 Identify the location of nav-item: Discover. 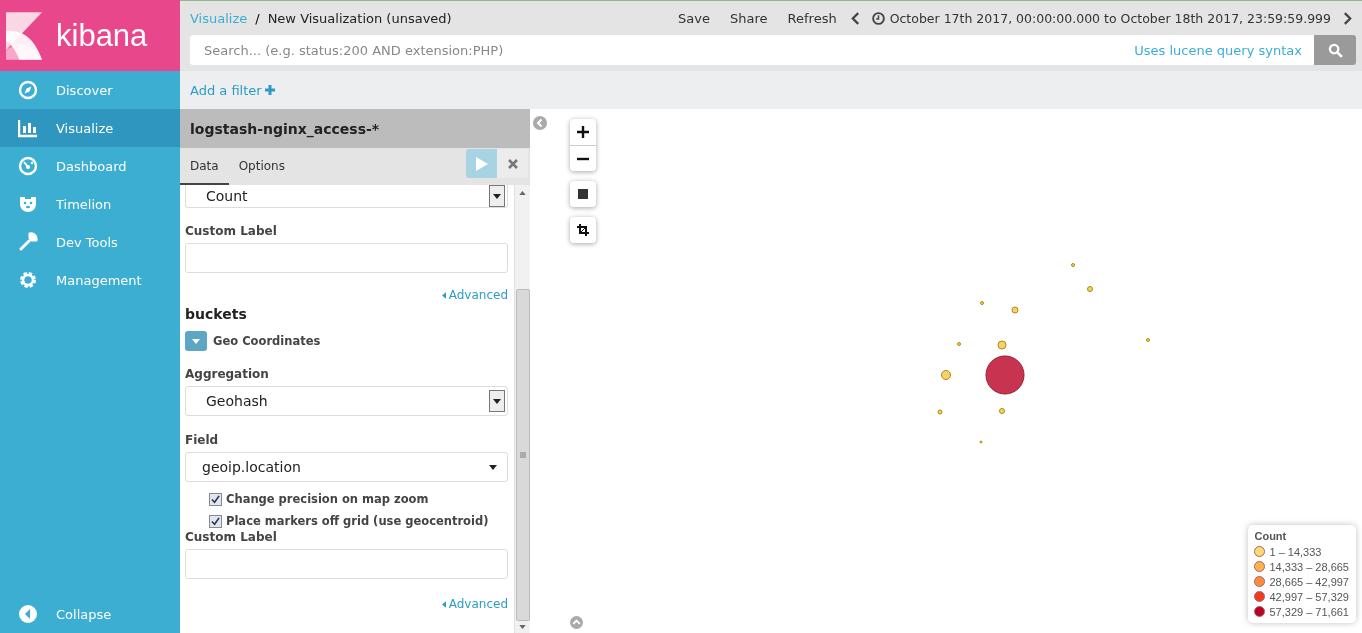
(90, 90).